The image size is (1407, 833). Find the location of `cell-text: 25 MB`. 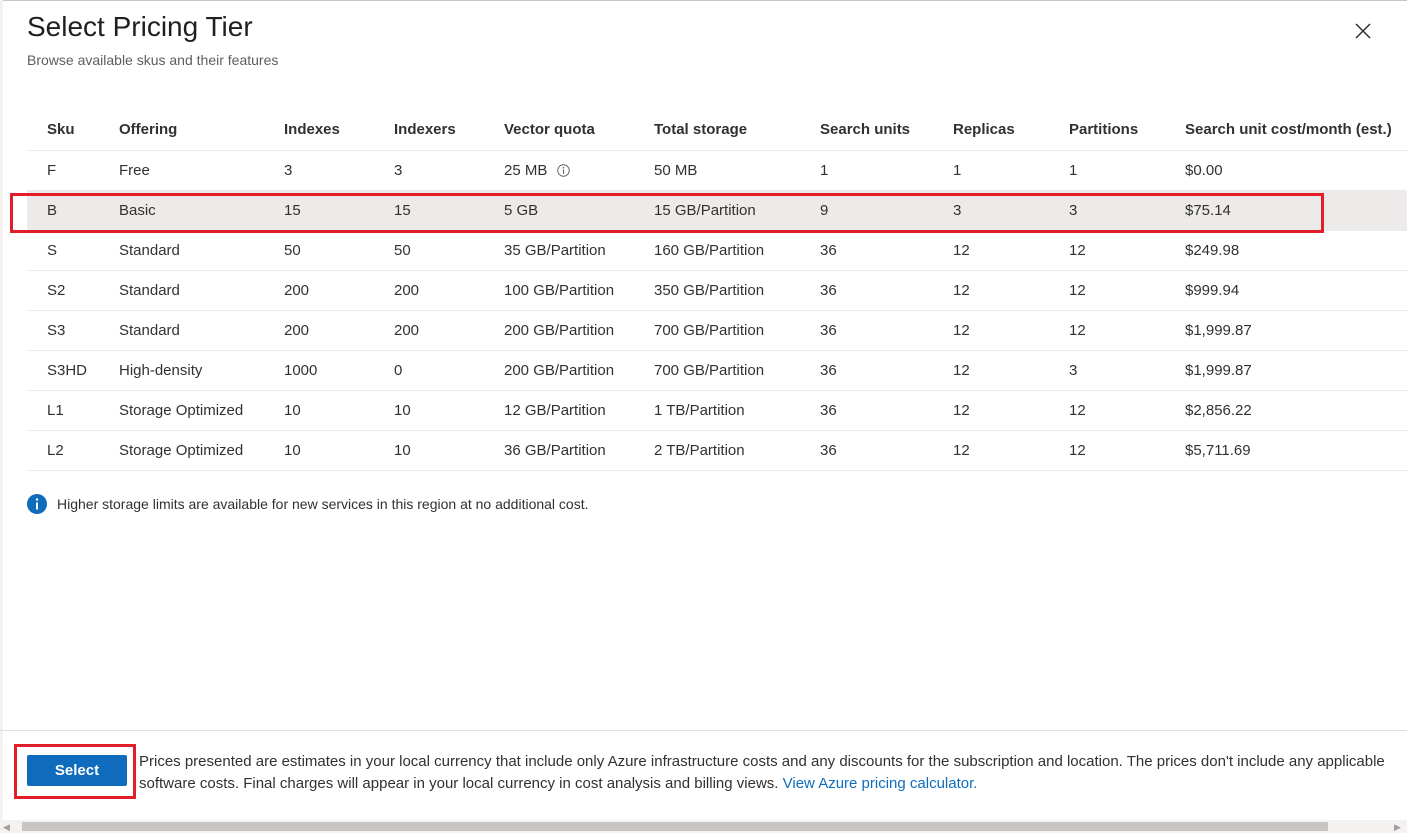

cell-text: 25 MB is located at coordinates (526, 170).